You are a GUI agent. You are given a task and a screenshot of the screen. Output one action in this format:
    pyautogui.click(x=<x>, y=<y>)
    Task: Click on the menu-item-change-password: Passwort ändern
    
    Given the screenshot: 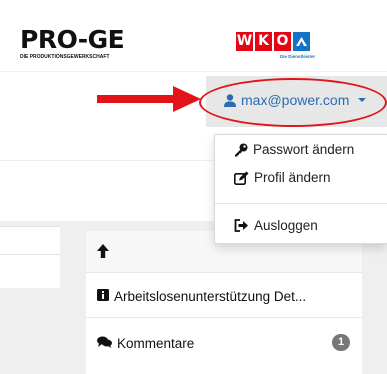 What is the action you would take?
    pyautogui.click(x=294, y=149)
    